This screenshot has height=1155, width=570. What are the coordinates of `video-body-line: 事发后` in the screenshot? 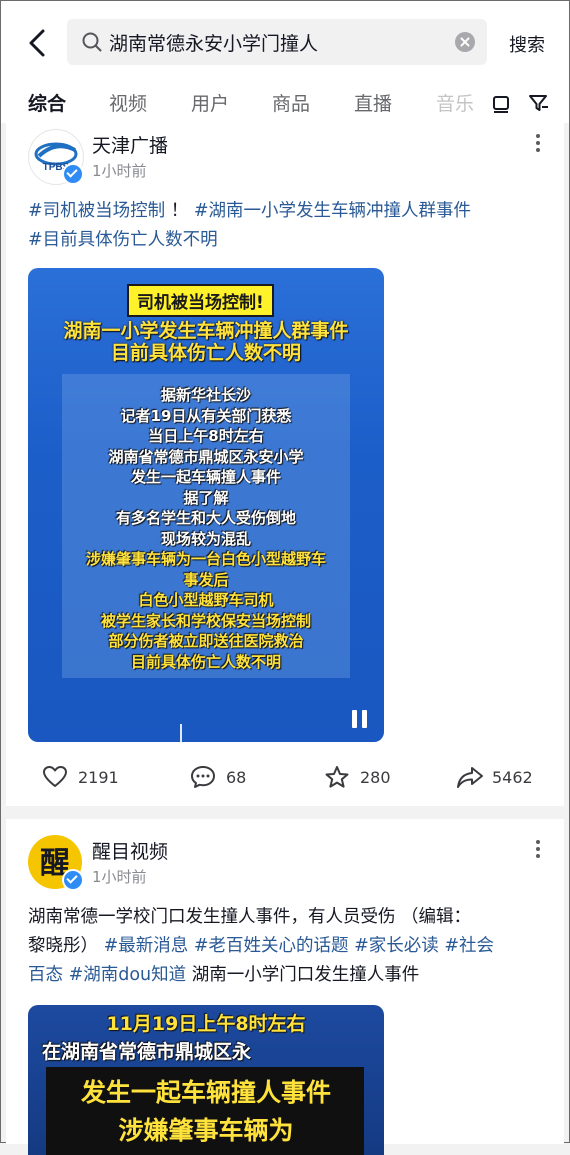 It's located at (206, 579).